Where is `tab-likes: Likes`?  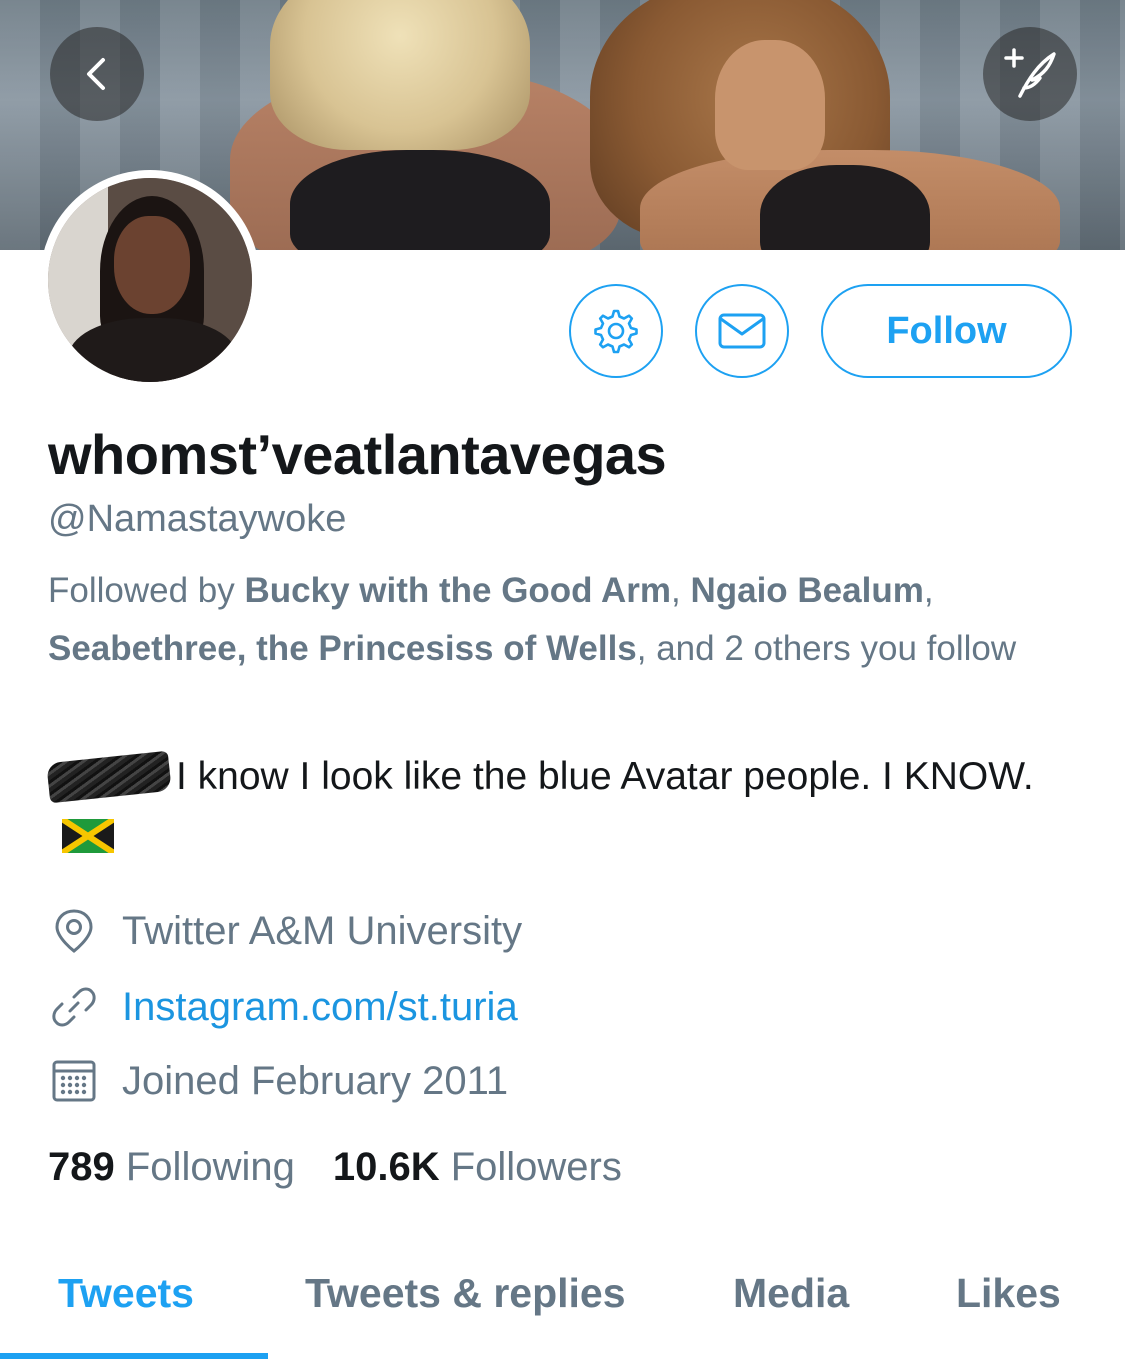
tab-likes: Likes is located at coordinates (1008, 1293).